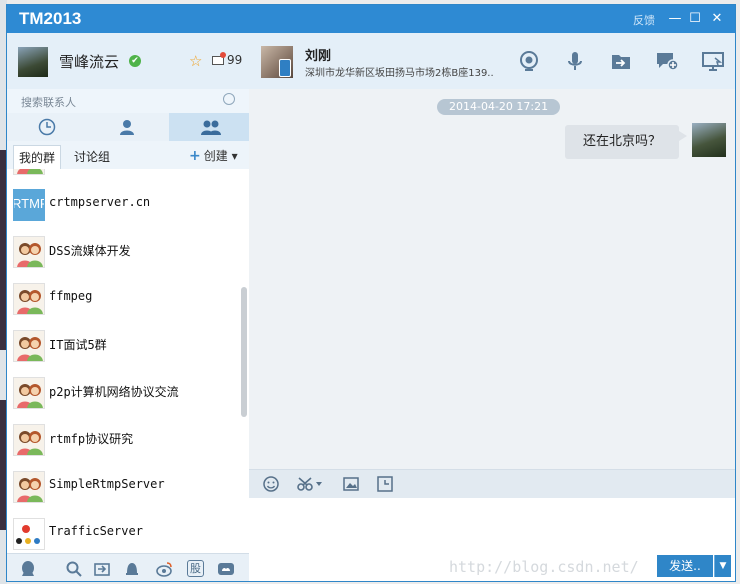 This screenshot has width=740, height=584. What do you see at coordinates (544, 567) in the screenshot?
I see `watermark-text: http://blog.csdn.net/` at bounding box center [544, 567].